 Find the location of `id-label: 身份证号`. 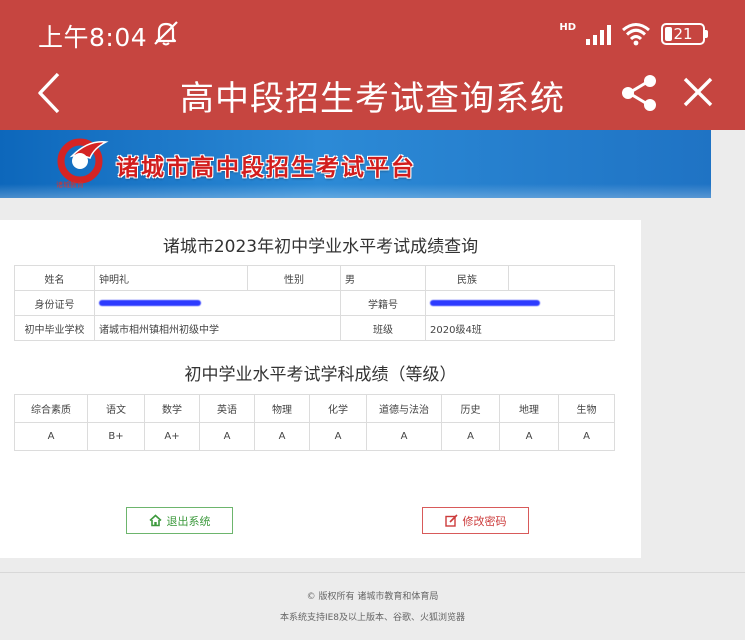

id-label: 身份证号 is located at coordinates (54, 303).